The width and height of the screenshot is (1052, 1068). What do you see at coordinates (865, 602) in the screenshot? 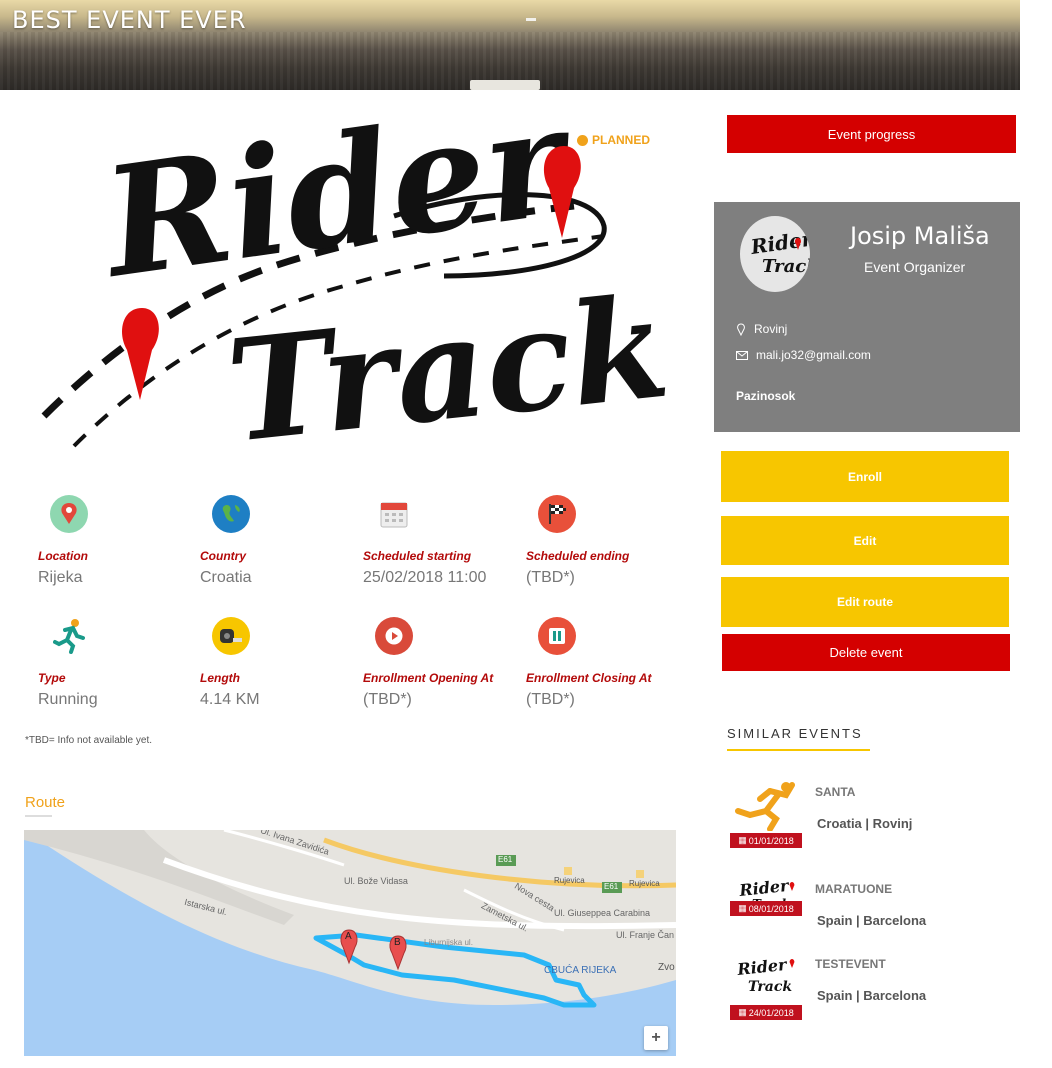
I see `edit-route-button: Edit route` at bounding box center [865, 602].